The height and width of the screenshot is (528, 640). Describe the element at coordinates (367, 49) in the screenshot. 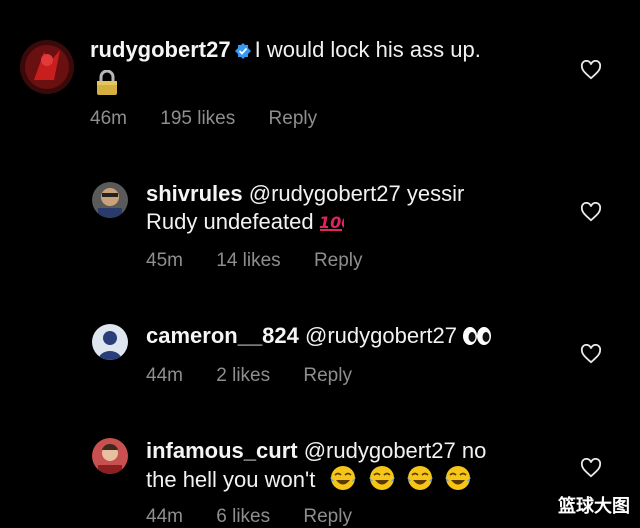

I see `comment-text: I would lock his ass up.` at that location.